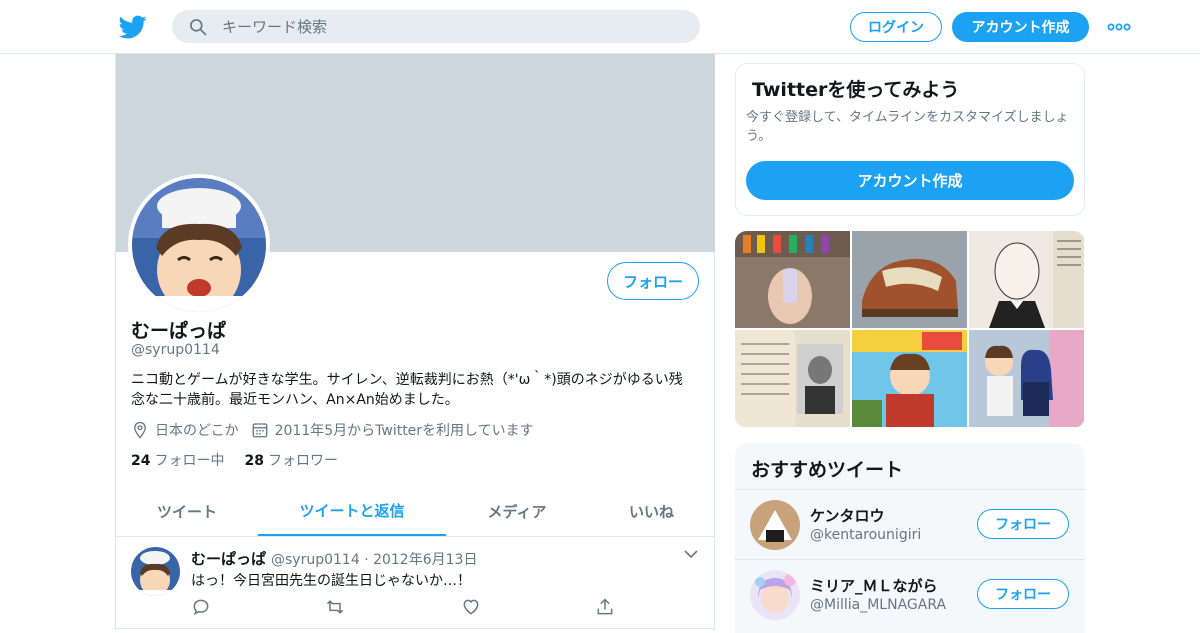  I want to click on twitter-bird-icon, so click(133, 27).